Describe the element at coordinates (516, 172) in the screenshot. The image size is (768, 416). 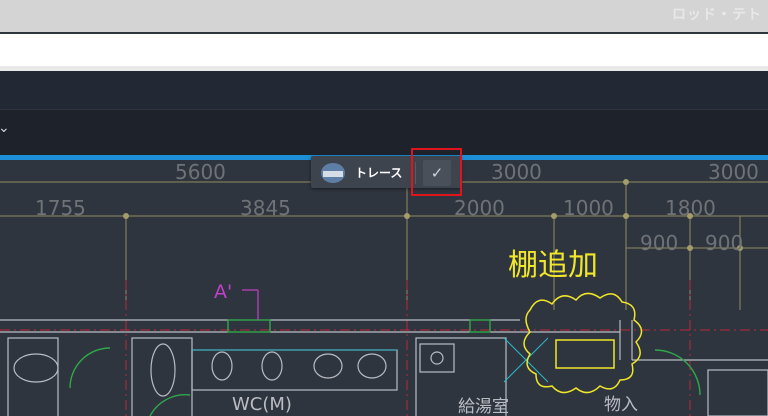
I see `dim-3000-a: 3000` at that location.